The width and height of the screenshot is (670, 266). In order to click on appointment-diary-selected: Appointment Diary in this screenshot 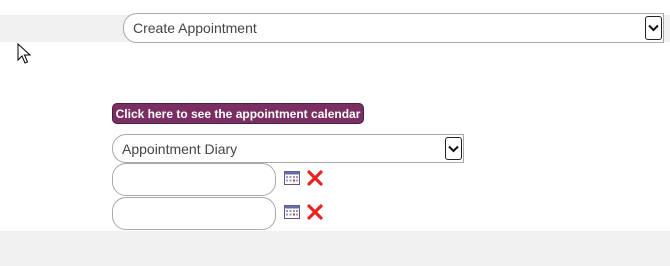, I will do `click(180, 148)`.